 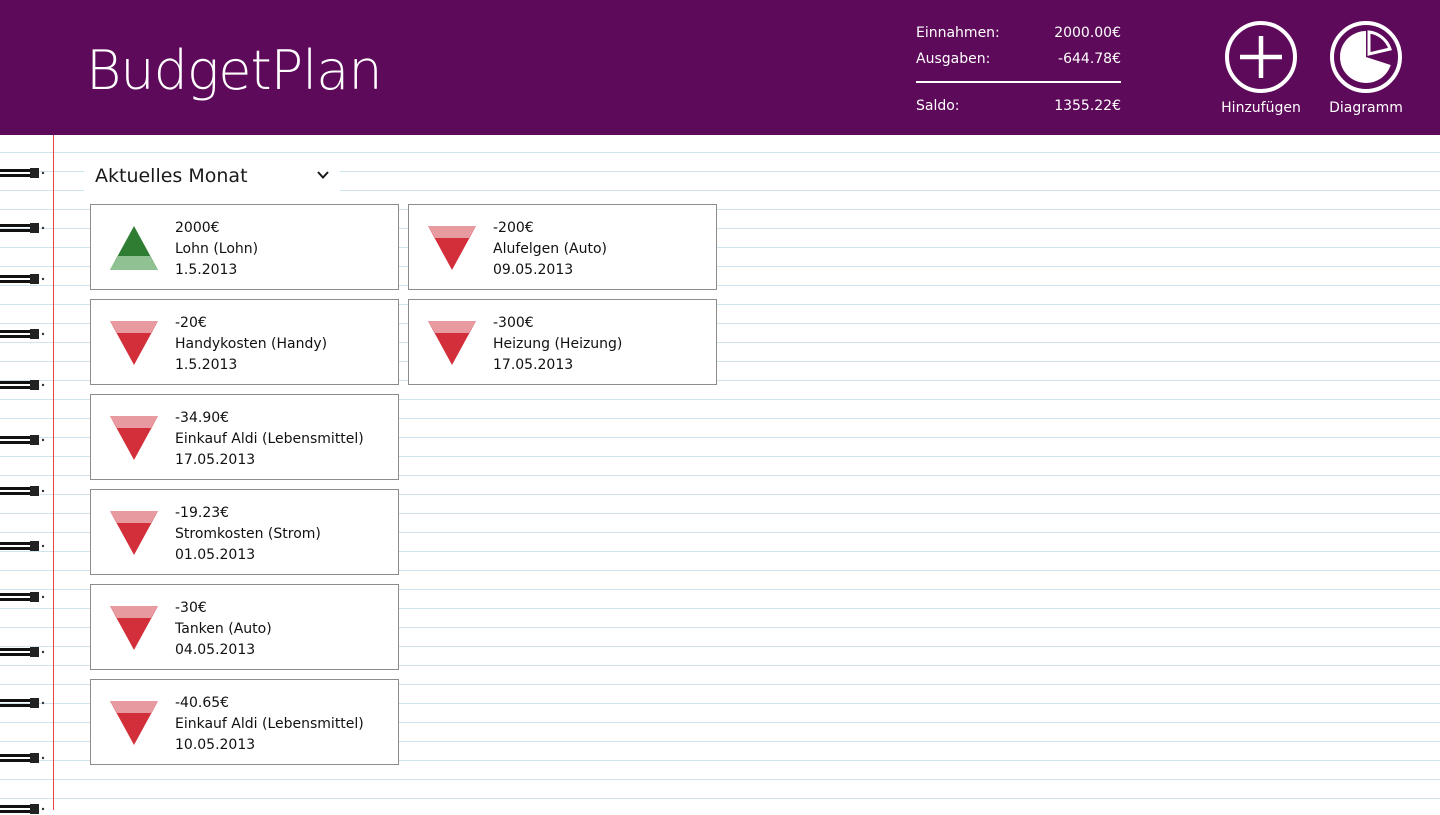 I want to click on app-title: BudgetPlan, so click(x=234, y=70).